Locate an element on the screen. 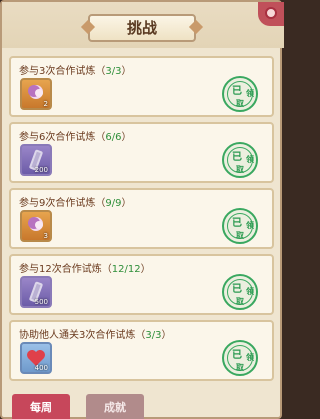  task-title: 参与9次合作试炼（9/9） is located at coordinates (75, 203).